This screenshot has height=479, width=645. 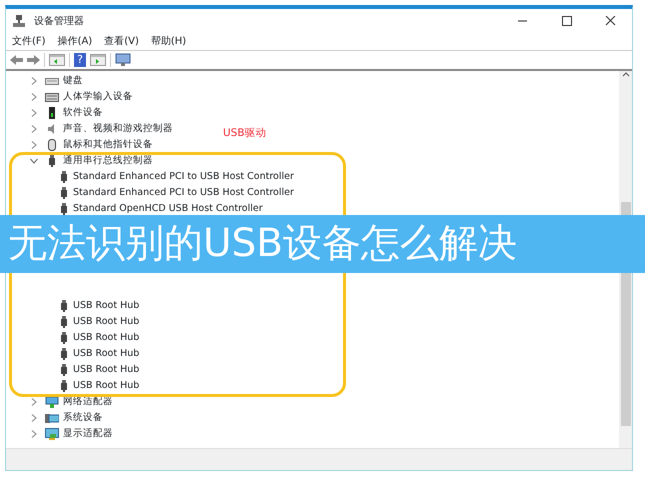 I want to click on menu-item: 操作(A), so click(x=75, y=41).